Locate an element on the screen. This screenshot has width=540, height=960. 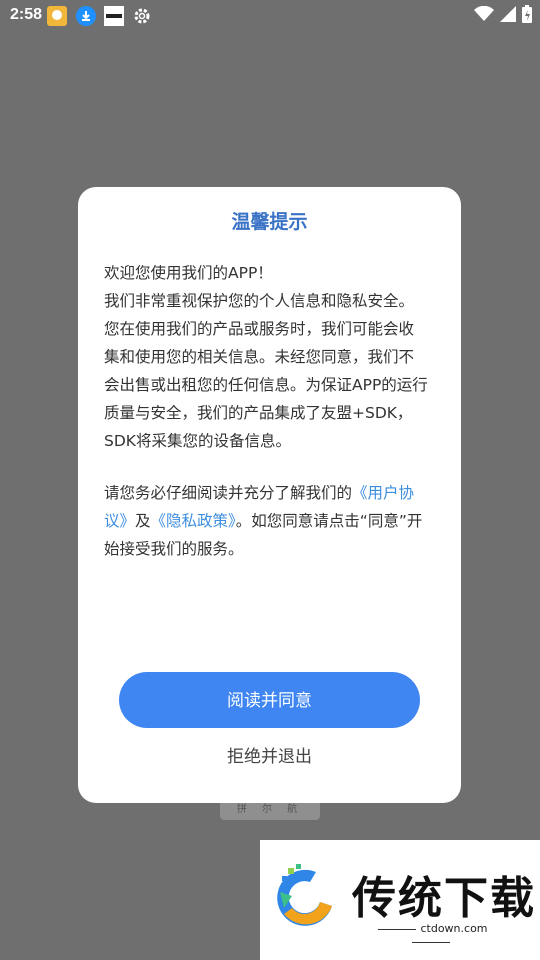
agreement-and: 及 is located at coordinates (143, 521).